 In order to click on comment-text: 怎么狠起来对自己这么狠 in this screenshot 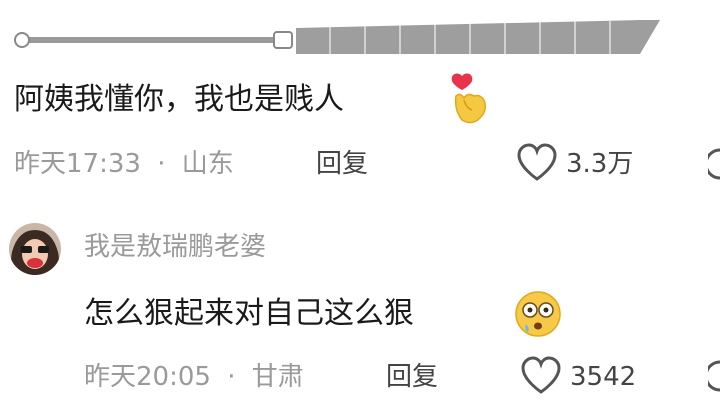, I will do `click(249, 314)`.